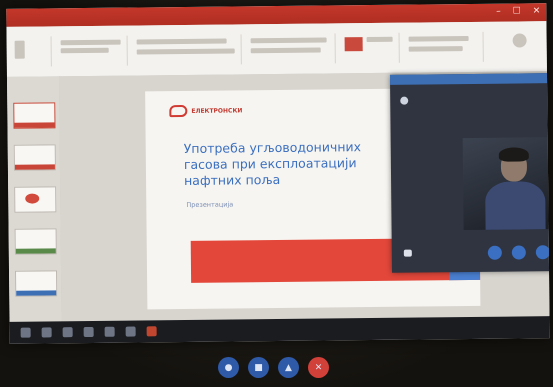 Image resolution: width=553 pixels, height=387 pixels. What do you see at coordinates (205, 111) in the screenshot?
I see `slide-logo: ЕЛЕКТРОНСКИ` at bounding box center [205, 111].